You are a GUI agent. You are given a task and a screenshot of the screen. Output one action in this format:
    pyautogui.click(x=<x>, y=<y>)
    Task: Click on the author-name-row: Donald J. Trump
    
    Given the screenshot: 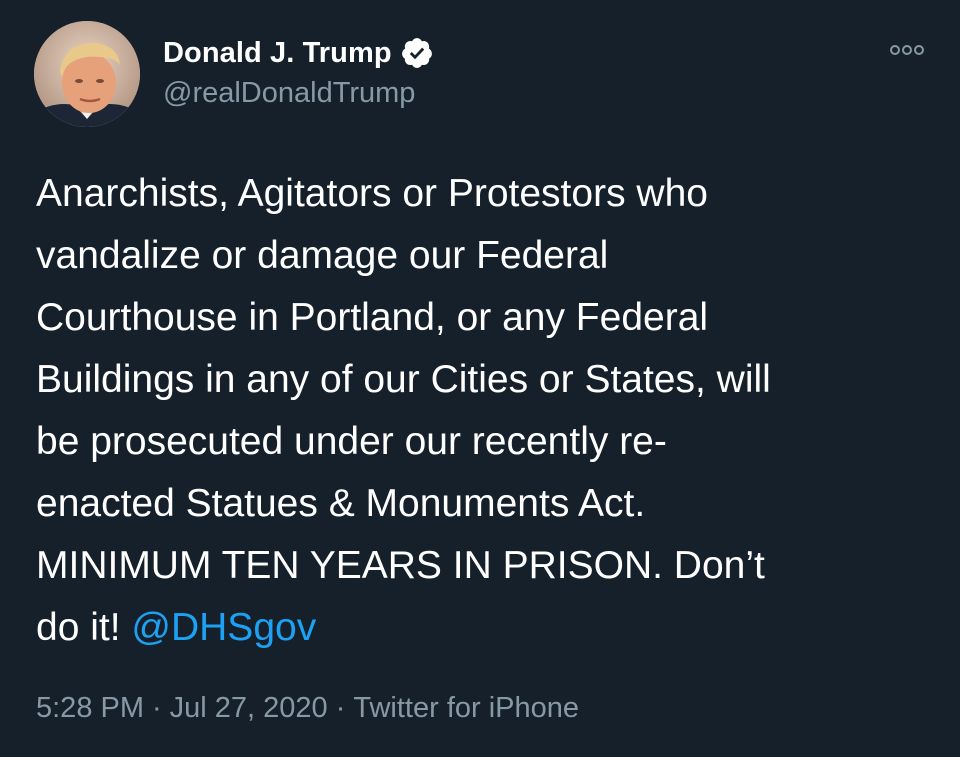 What is the action you would take?
    pyautogui.click(x=298, y=53)
    